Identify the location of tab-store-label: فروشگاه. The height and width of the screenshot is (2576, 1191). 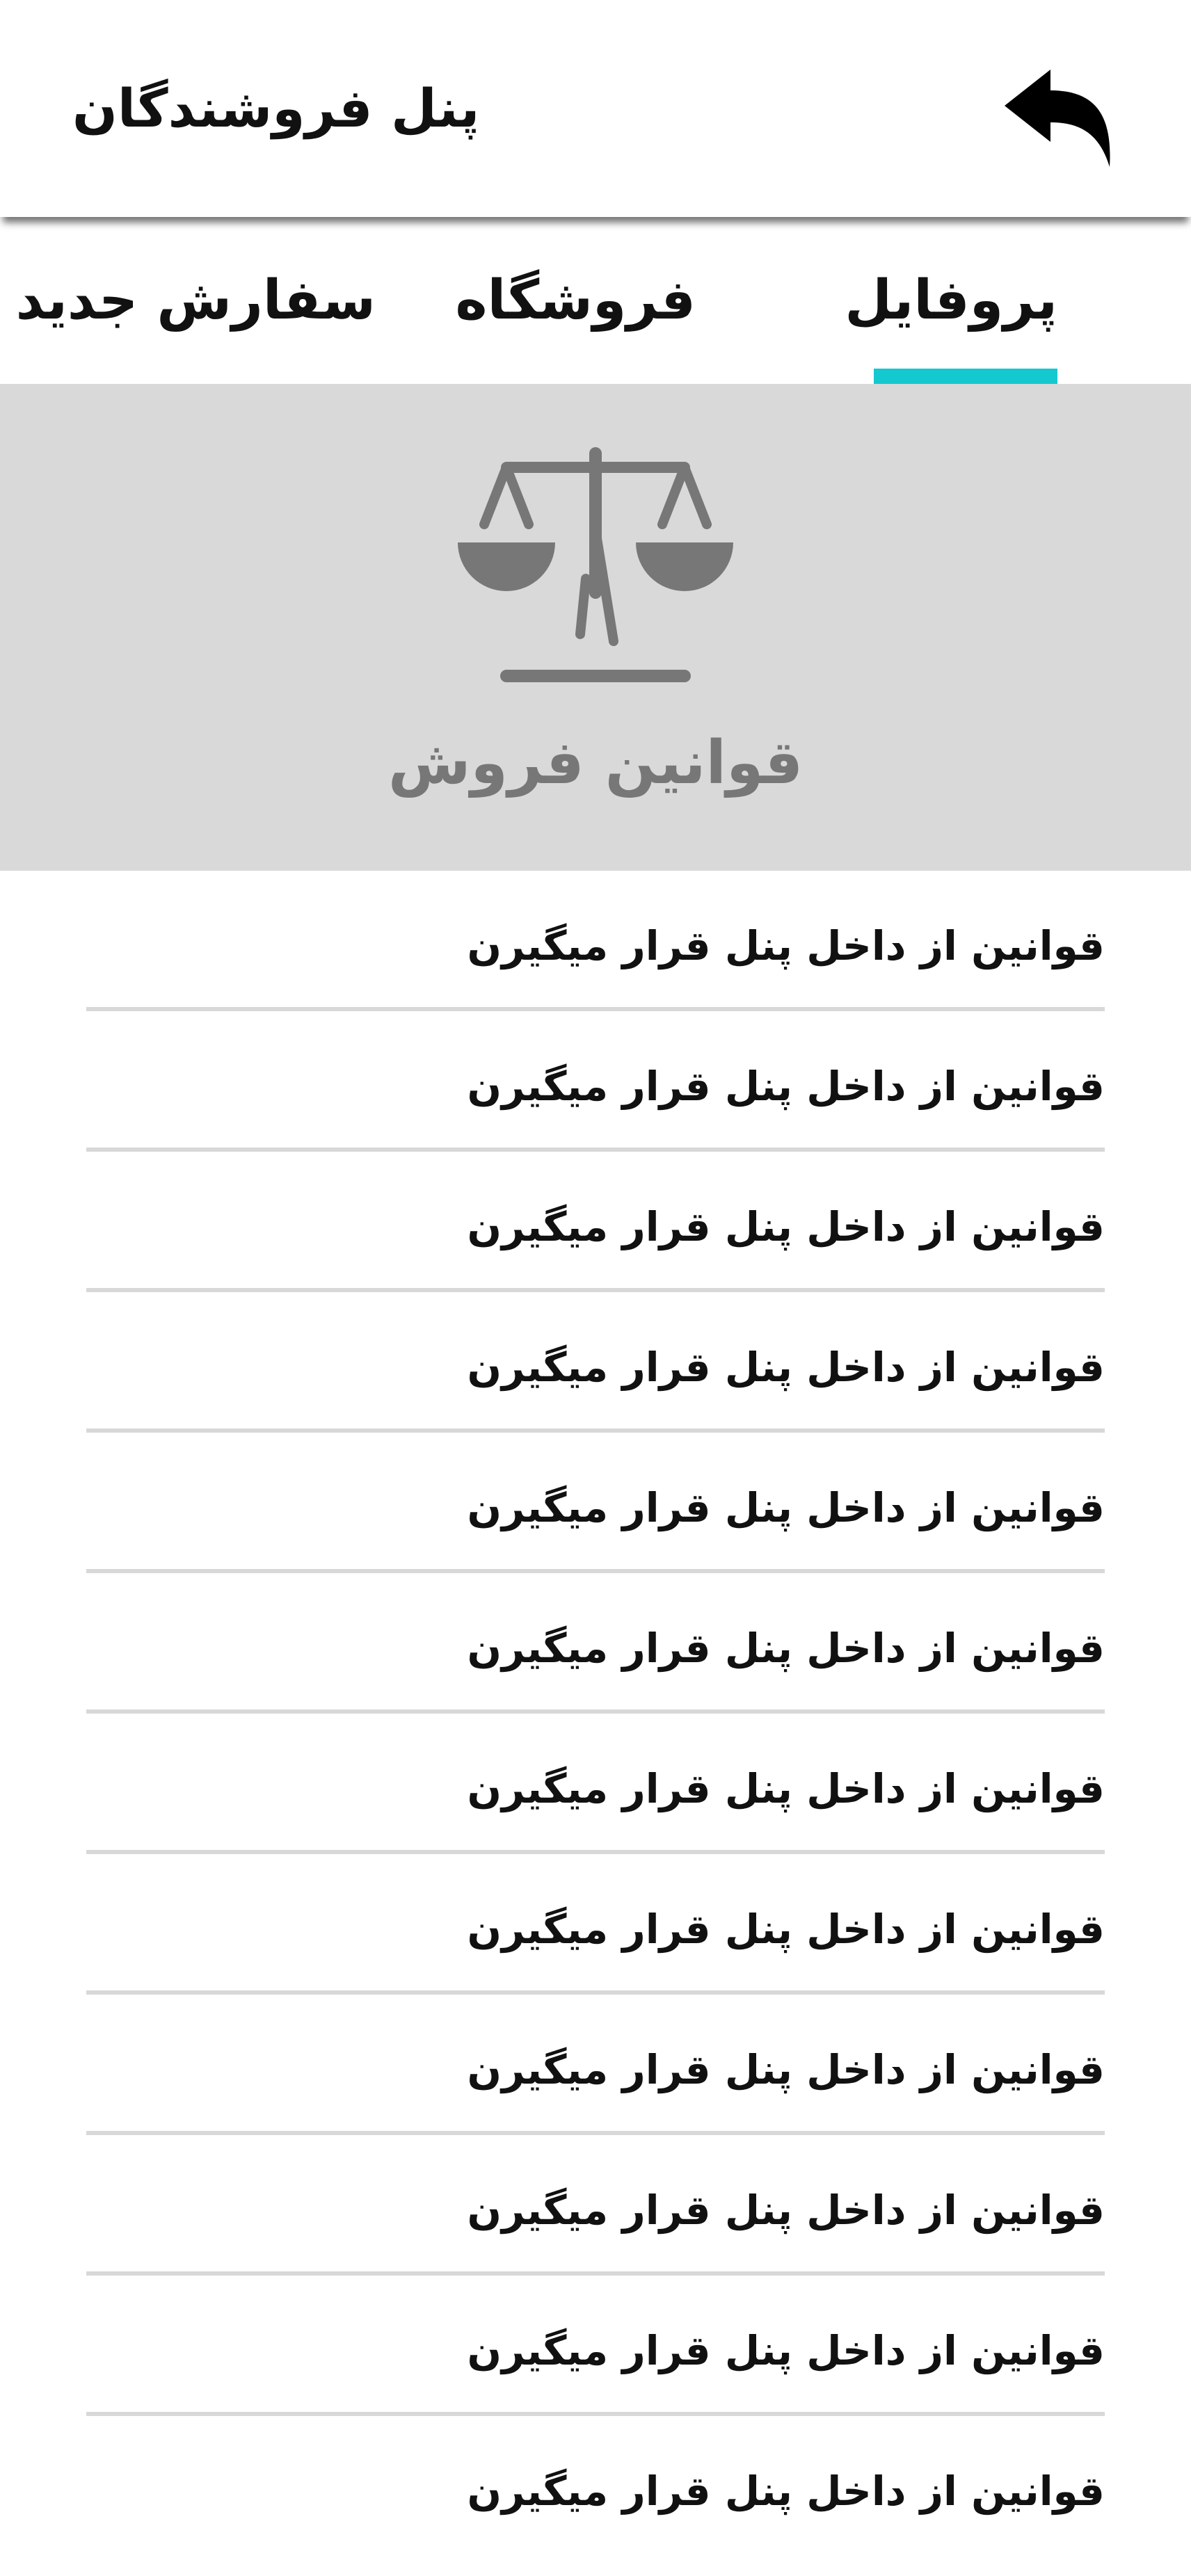
(576, 300).